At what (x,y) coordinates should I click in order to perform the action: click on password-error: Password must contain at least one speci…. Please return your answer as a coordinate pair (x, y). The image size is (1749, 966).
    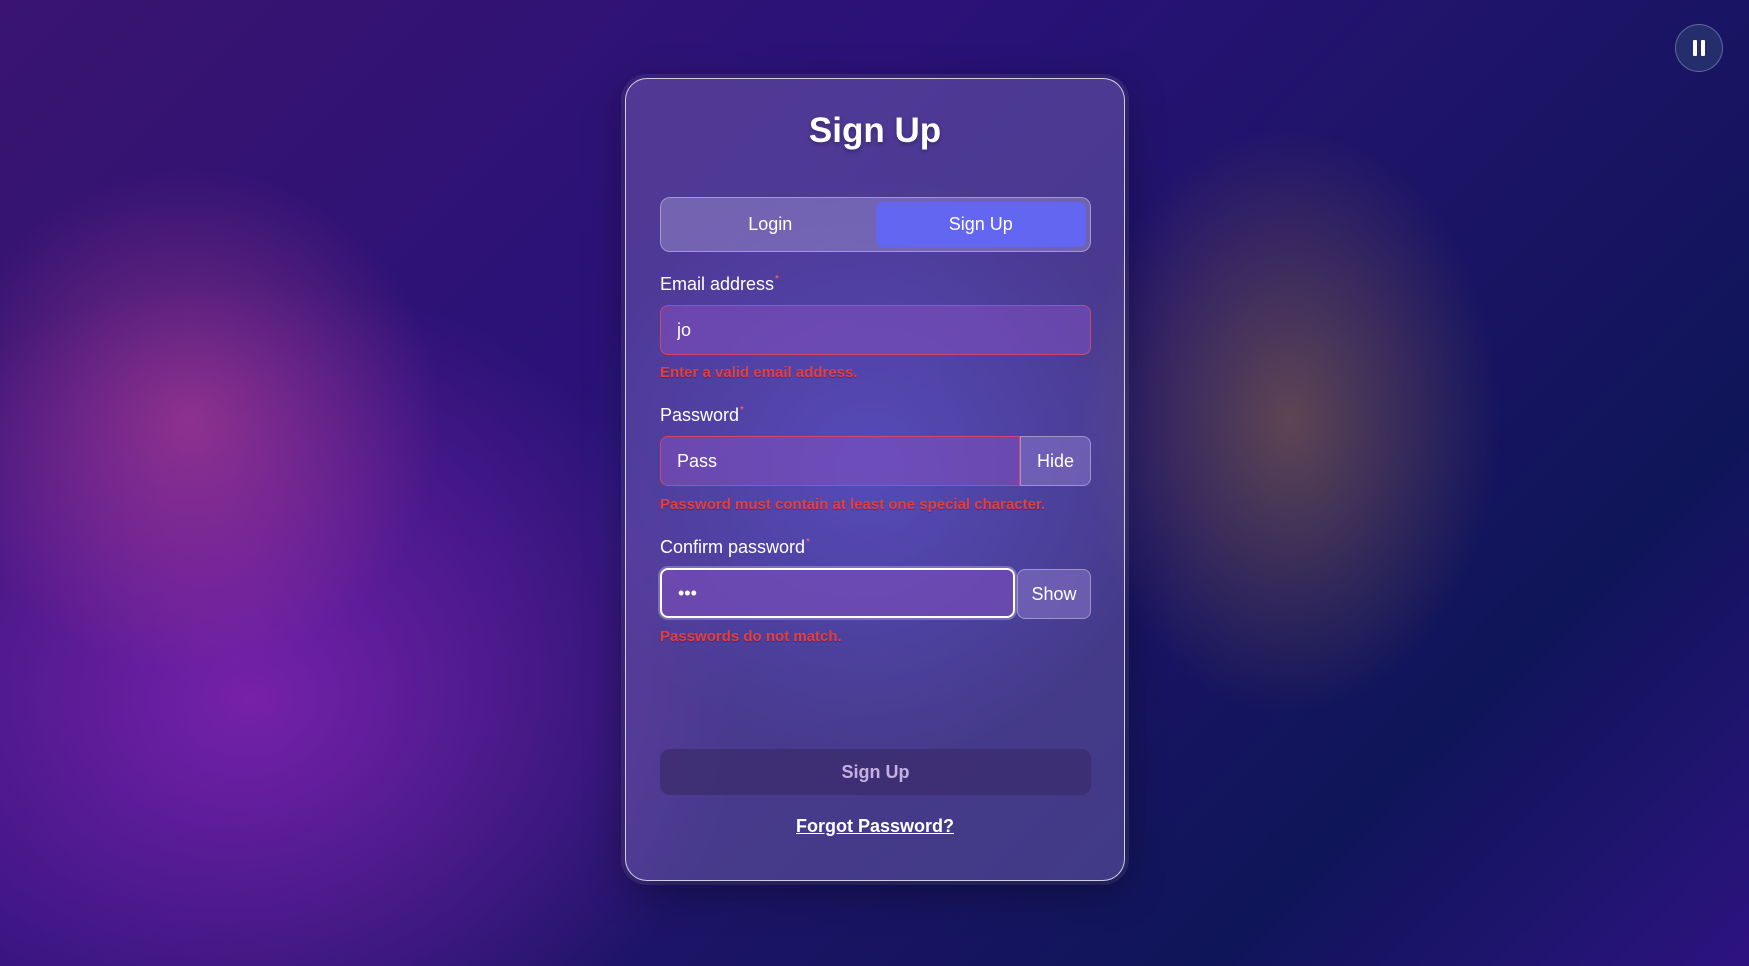
    Looking at the image, I should click on (853, 504).